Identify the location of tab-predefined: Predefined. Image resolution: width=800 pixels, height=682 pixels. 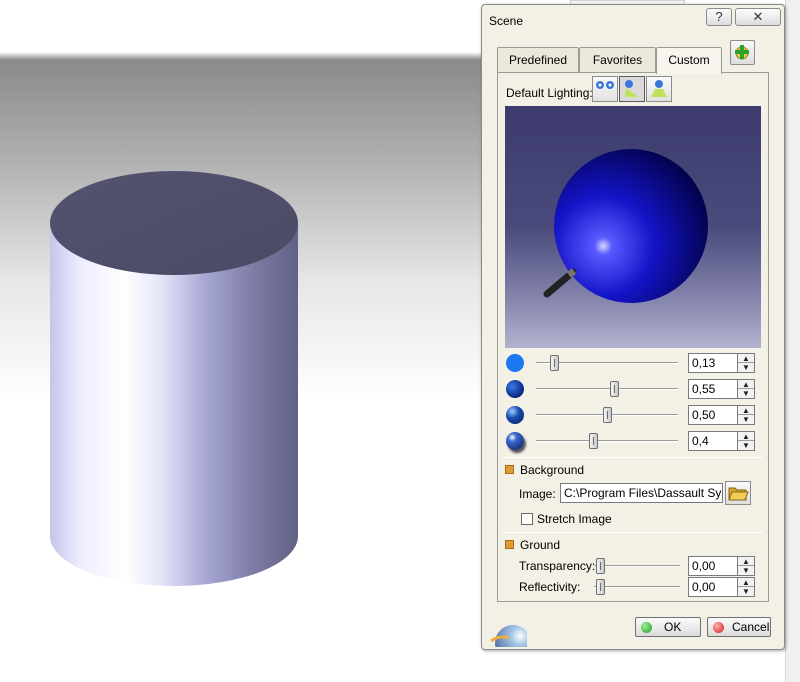
(538, 60).